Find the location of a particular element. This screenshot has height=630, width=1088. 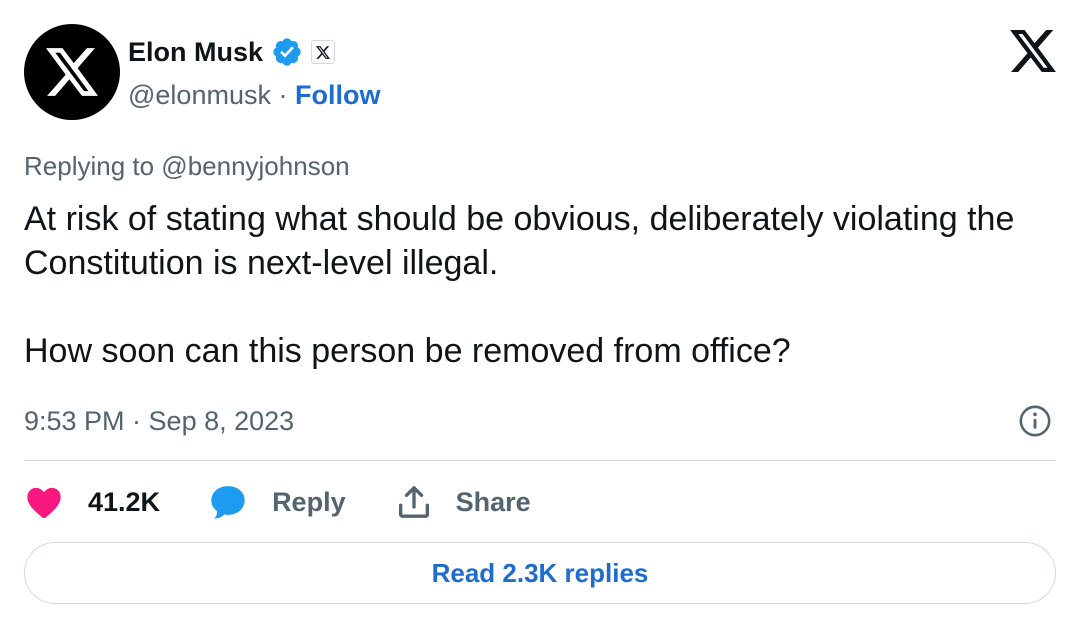

share-button: Share is located at coordinates (462, 502).